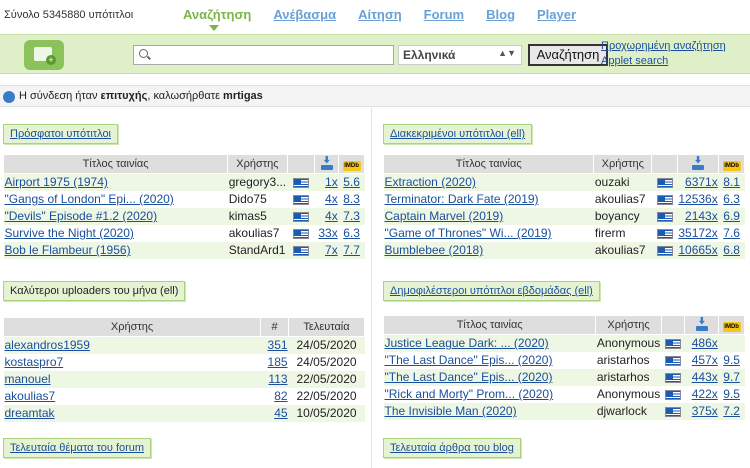  Describe the element at coordinates (705, 394) in the screenshot. I see `download-count: 422x` at that location.